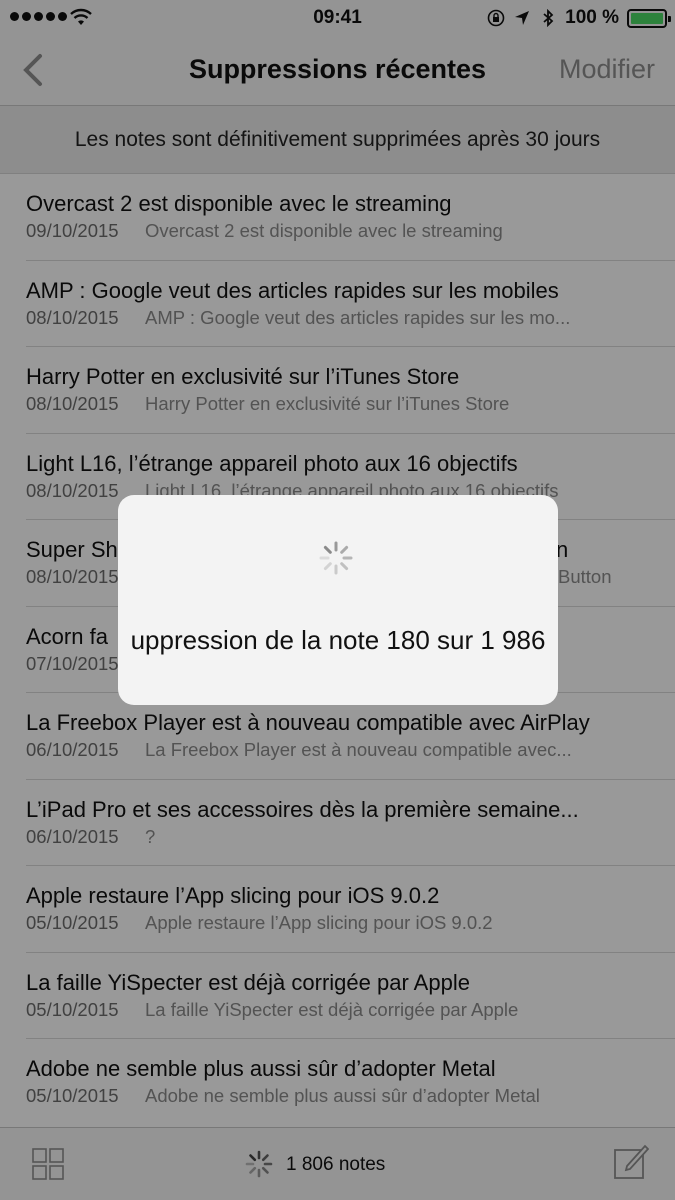 The image size is (675, 1200). I want to click on progress-dialog: uppression de la note 180 sur 1 986, so click(338, 600).